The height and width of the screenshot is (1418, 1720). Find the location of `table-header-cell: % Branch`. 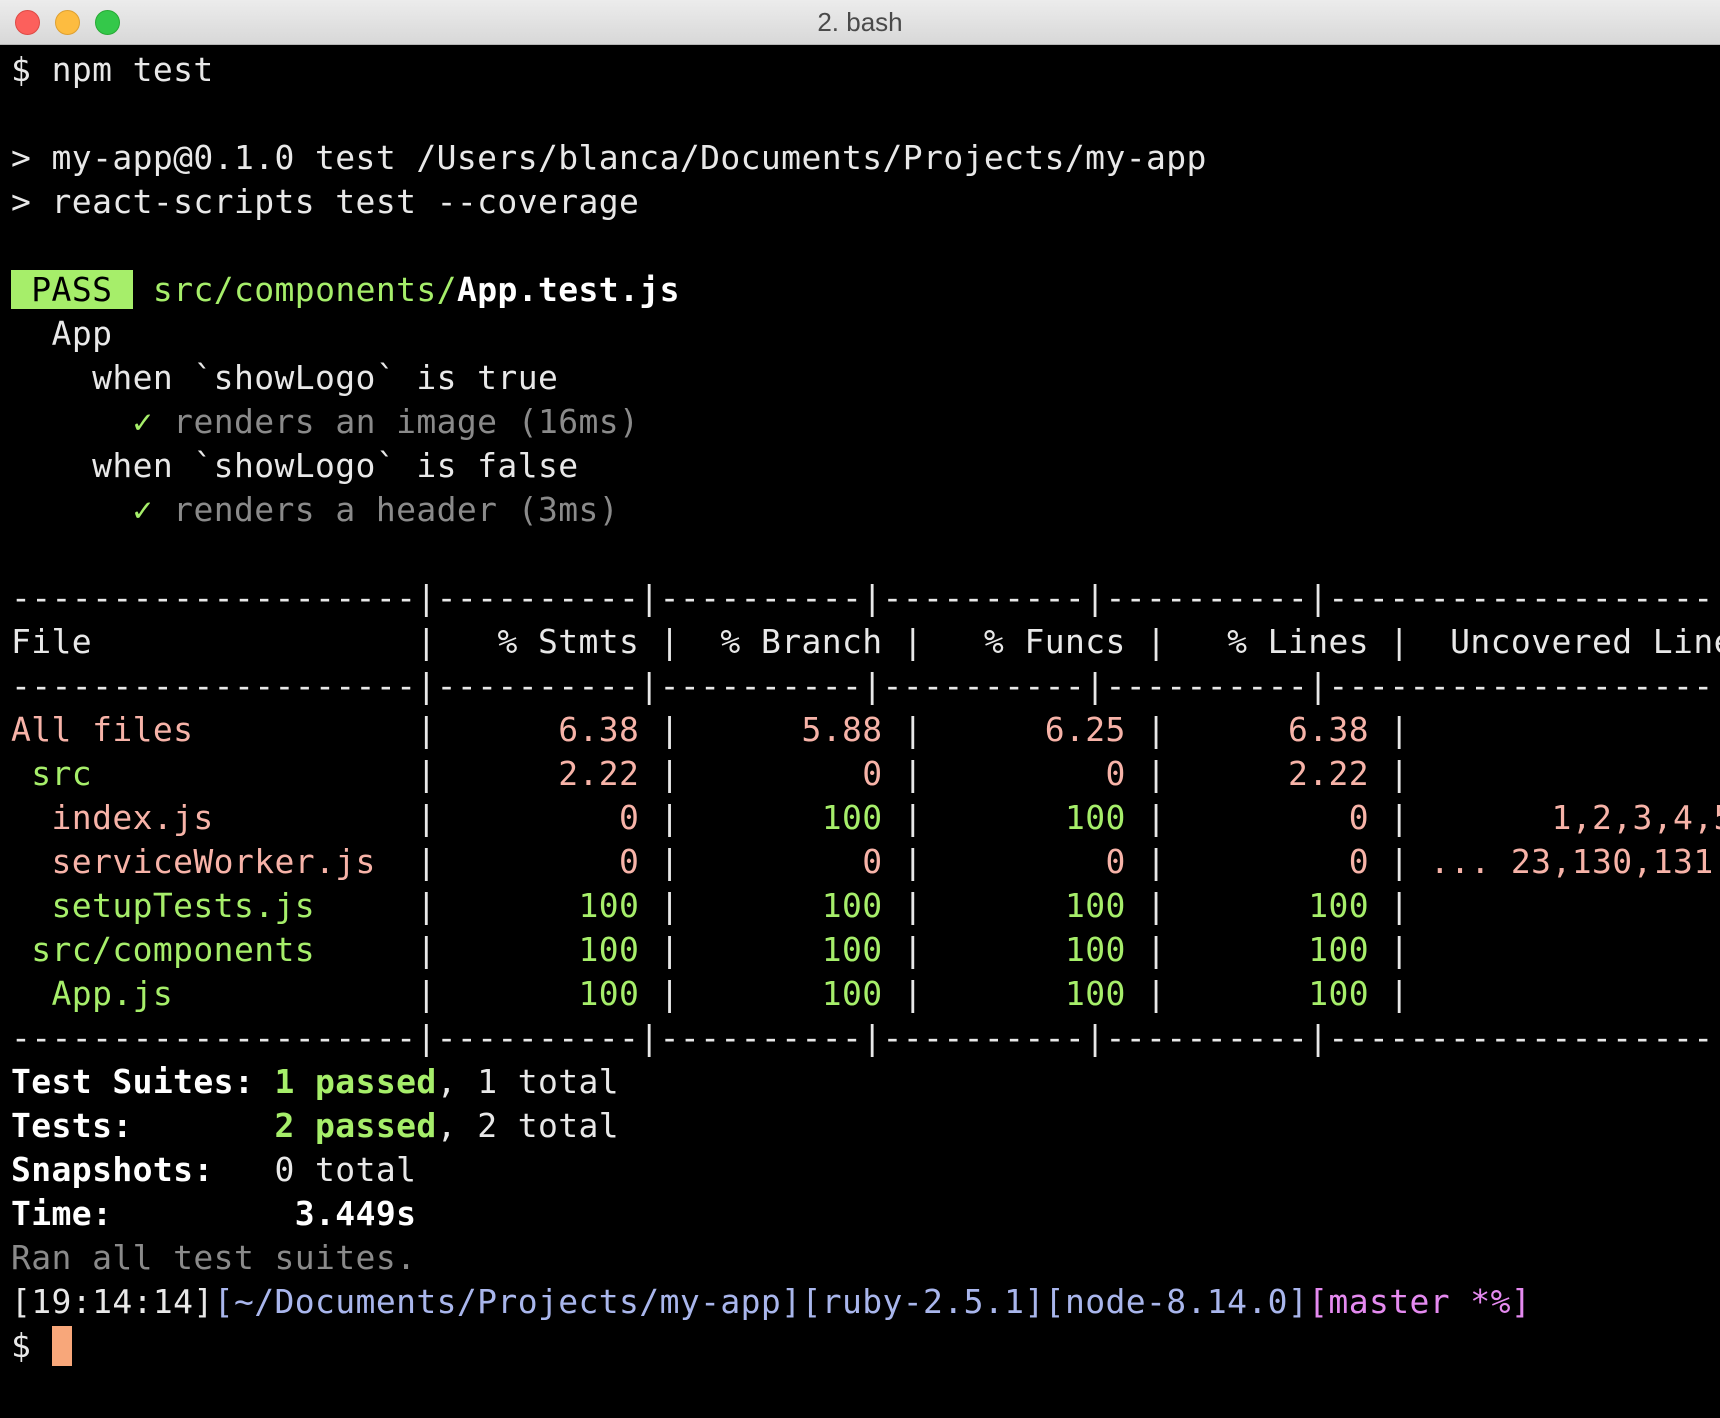

table-header-cell: % Branch is located at coordinates (781, 641).